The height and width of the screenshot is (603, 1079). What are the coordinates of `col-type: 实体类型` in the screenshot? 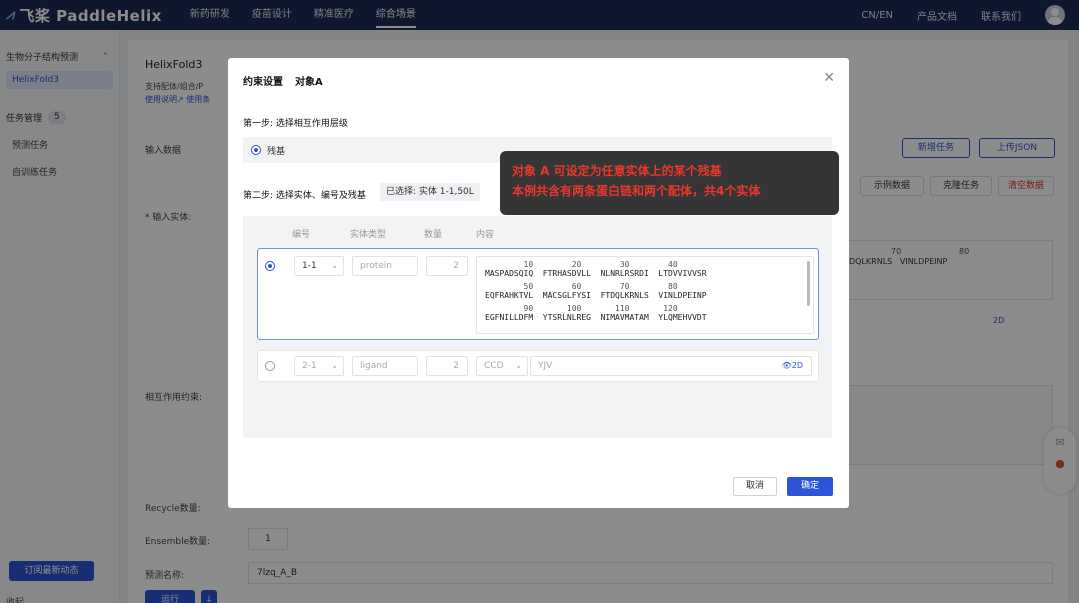 It's located at (368, 235).